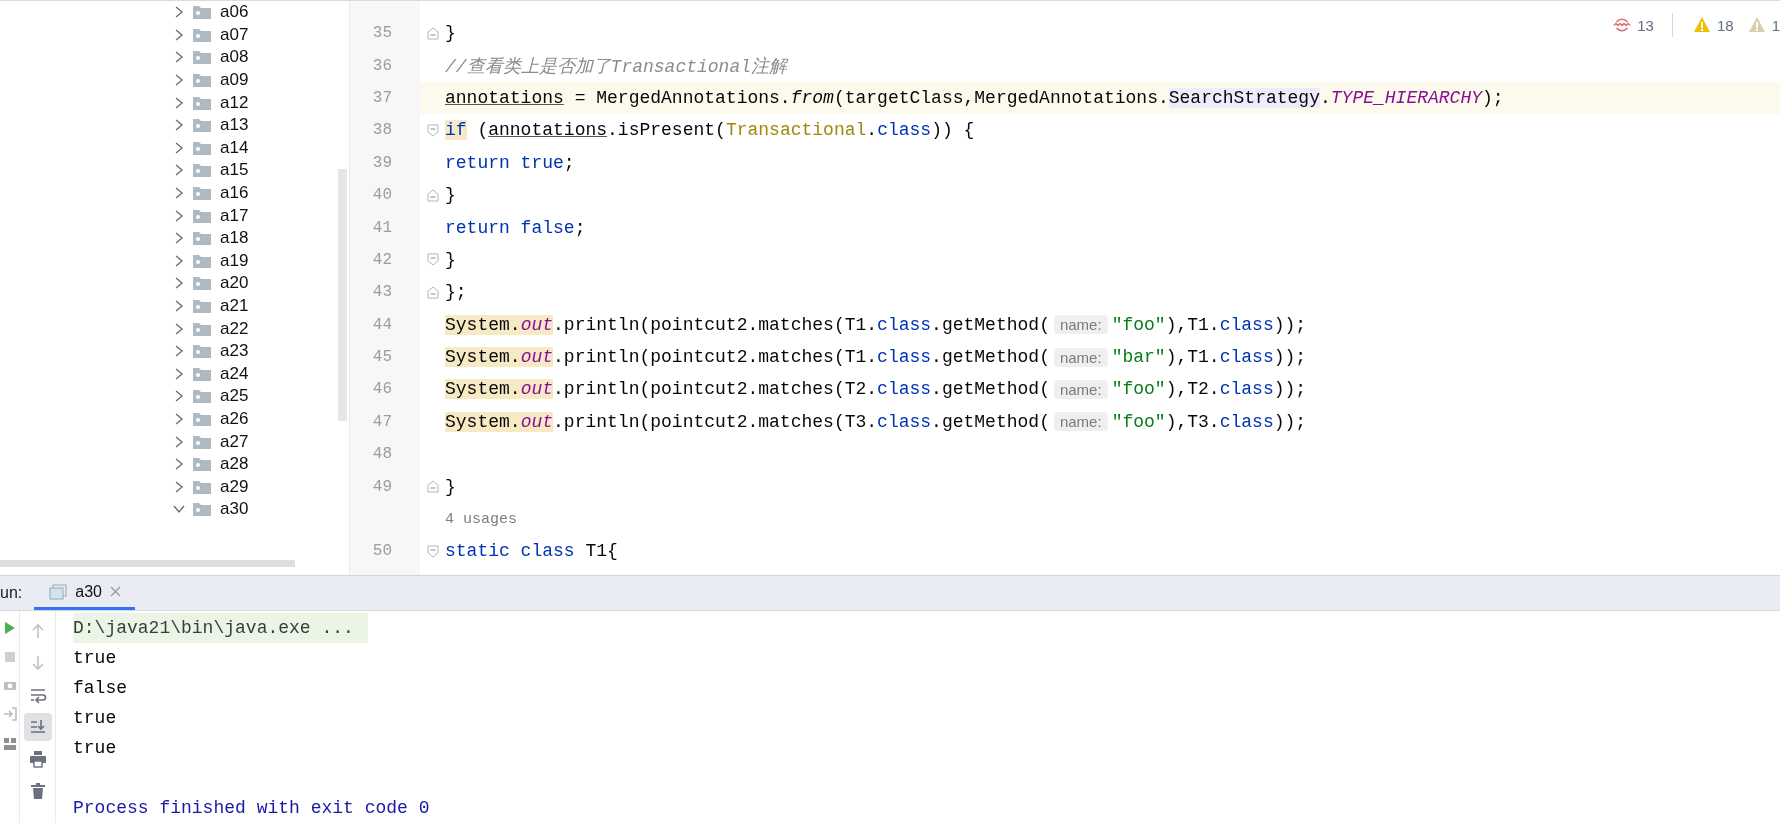  Describe the element at coordinates (234, 464) in the screenshot. I see `folder-label: a28` at that location.